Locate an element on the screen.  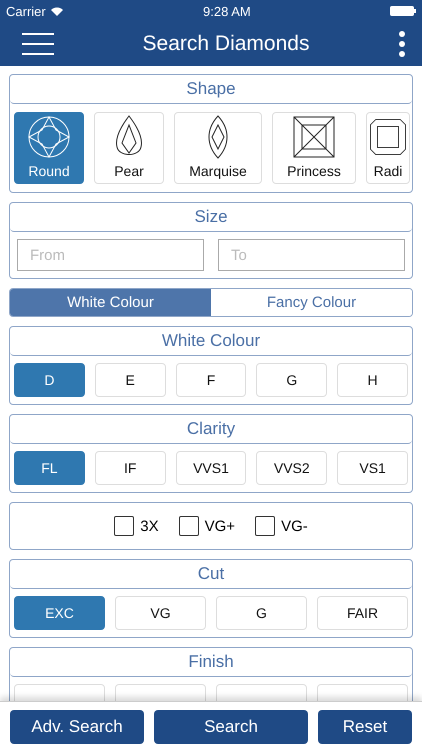
page-title: Search Diamonds is located at coordinates (226, 44).